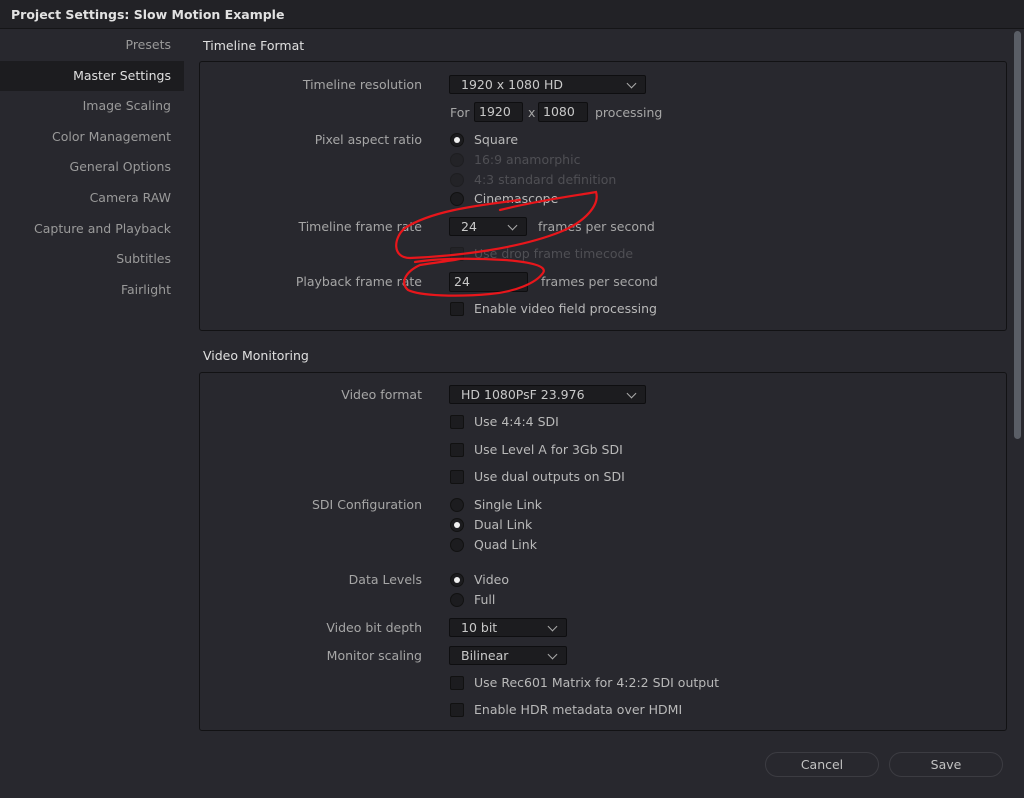  I want to click on rec601-label: Use Rec601 Matrix for 4:2:2 SDI output, so click(597, 682).